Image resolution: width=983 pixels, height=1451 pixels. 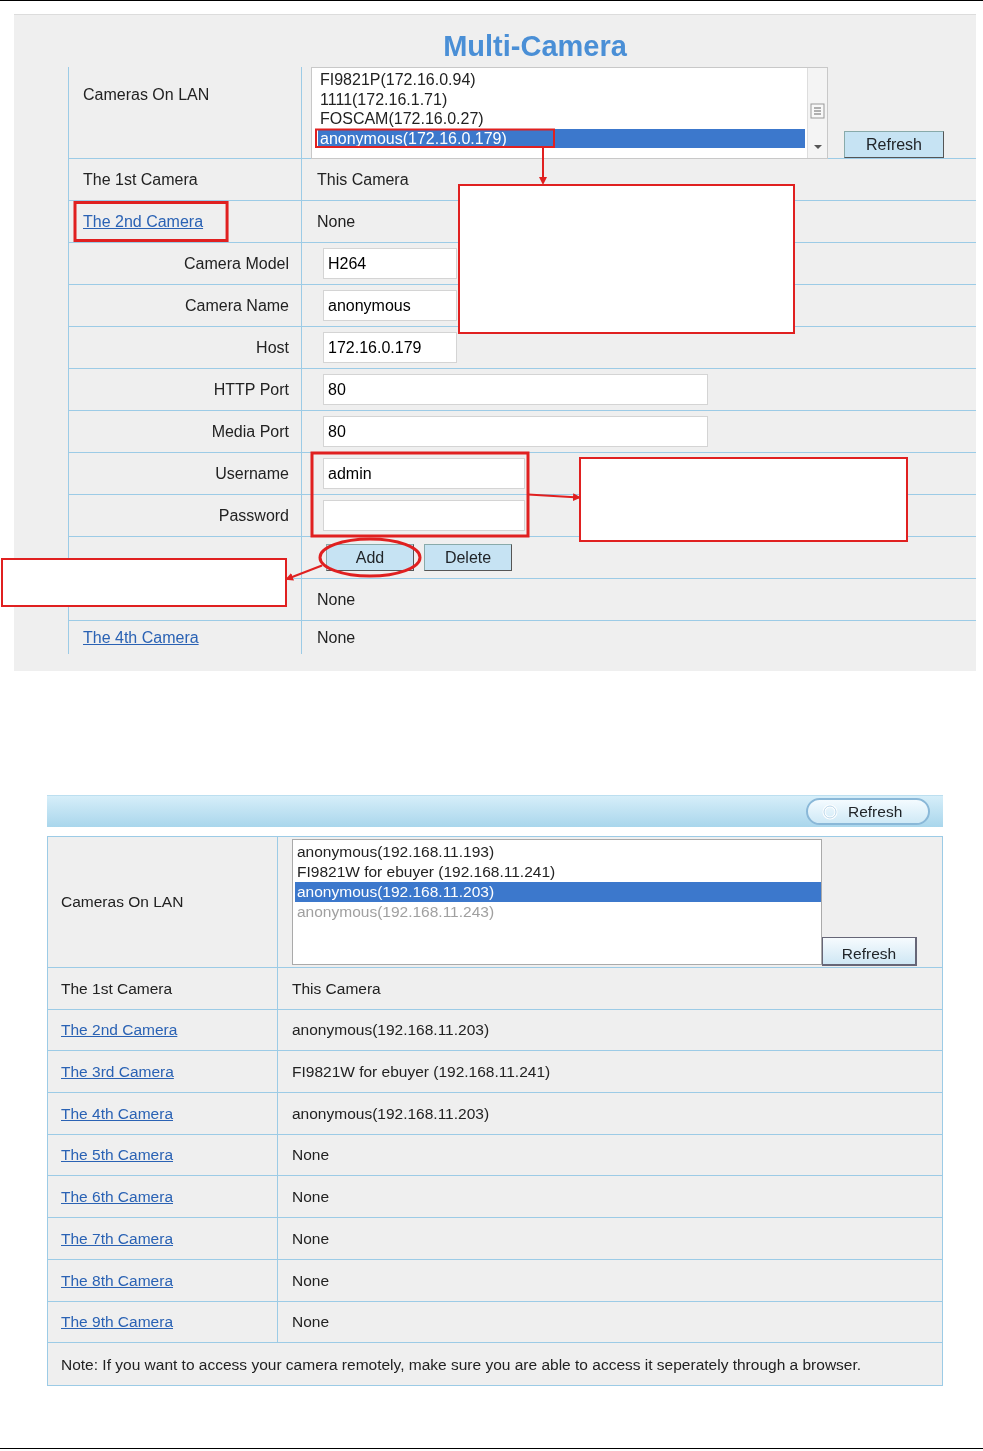 What do you see at coordinates (830, 811) in the screenshot?
I see `refresh-icon` at bounding box center [830, 811].